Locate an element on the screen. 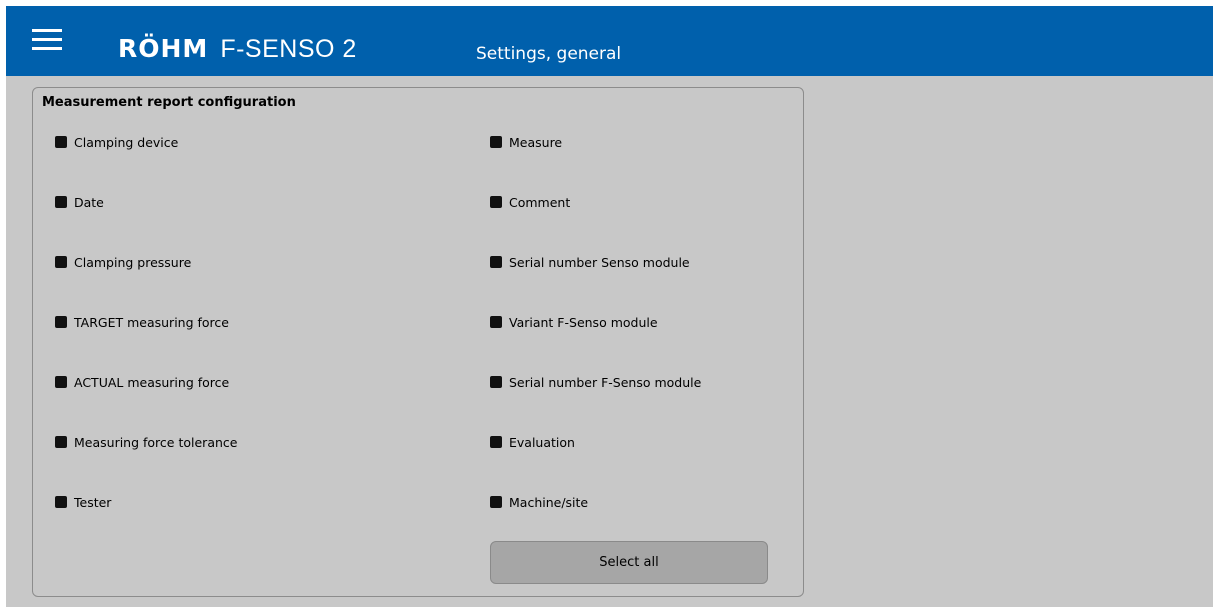  option-label: Evaluation is located at coordinates (542, 442).